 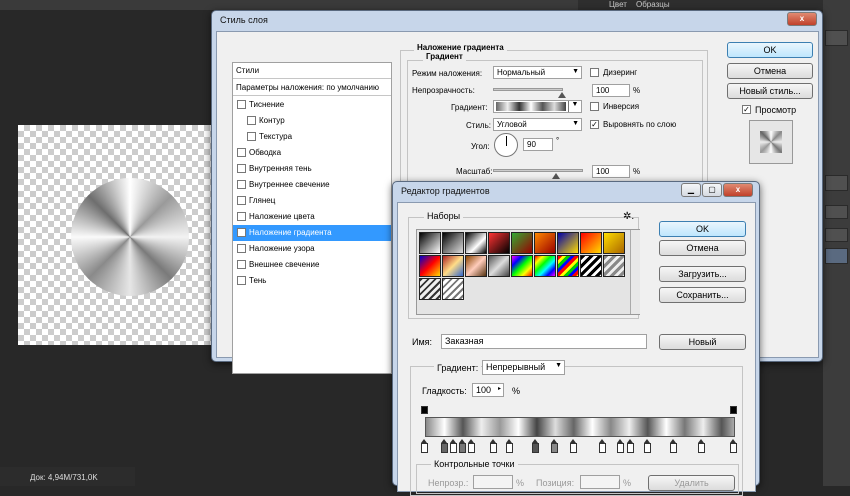 I want to click on gear-icon: ✲., so click(x=628, y=216).